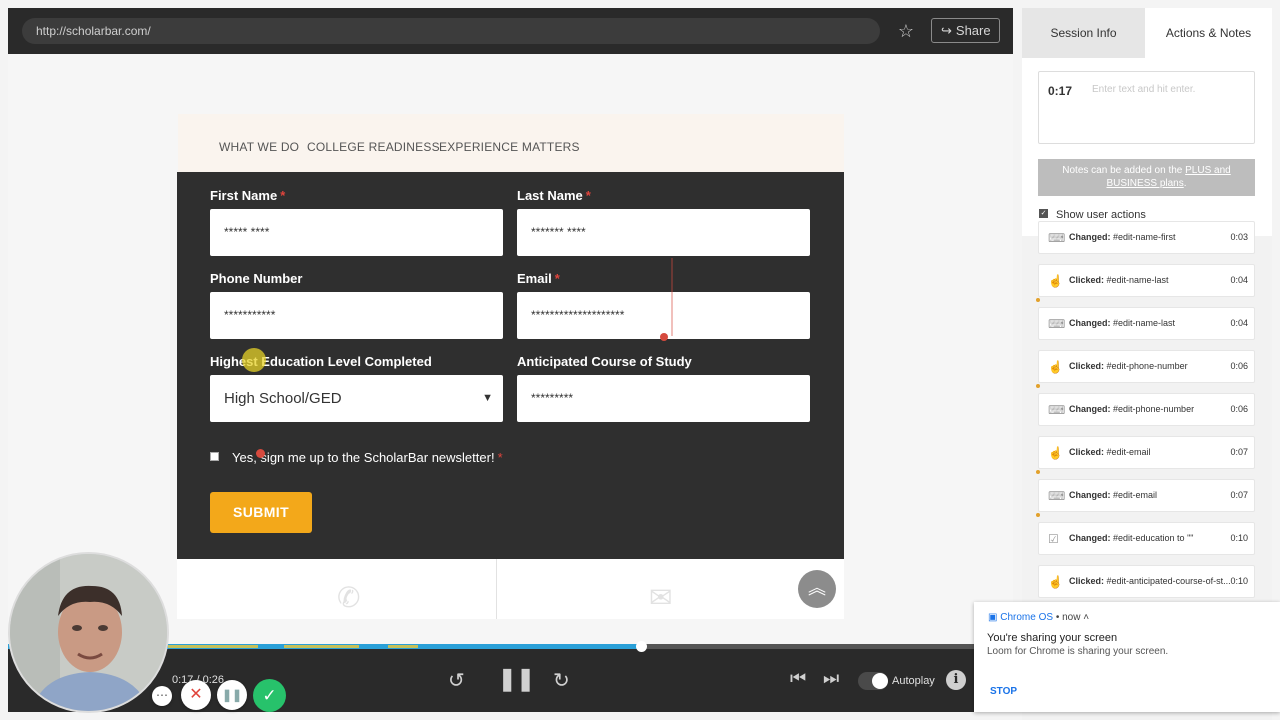 This screenshot has width=1280, height=720. I want to click on notification-source: ▣ Chrome OS • now ˄, so click(1039, 617).